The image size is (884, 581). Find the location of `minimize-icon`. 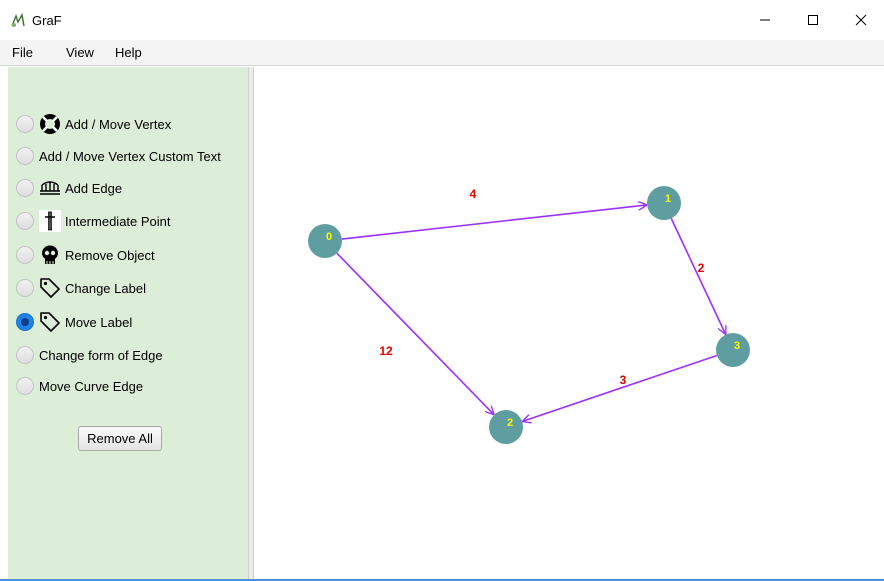

minimize-icon is located at coordinates (765, 20).